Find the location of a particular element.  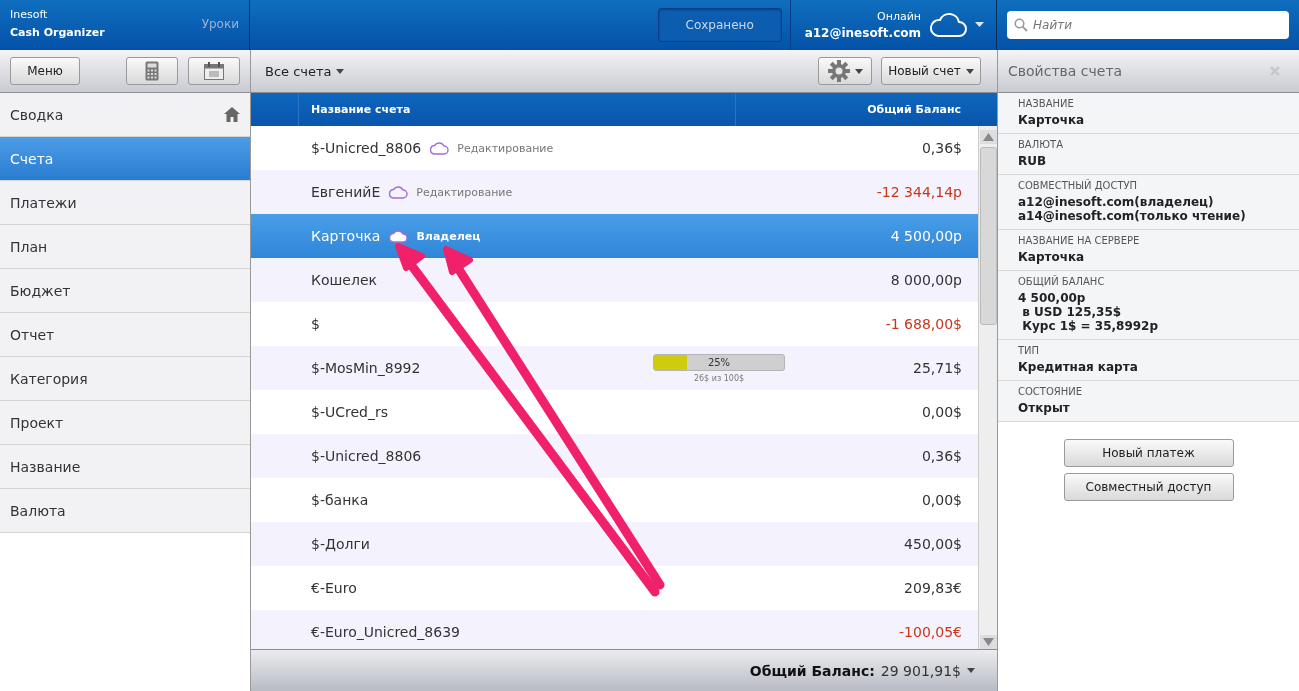

sidebar-item: Сводка is located at coordinates (125, 115).